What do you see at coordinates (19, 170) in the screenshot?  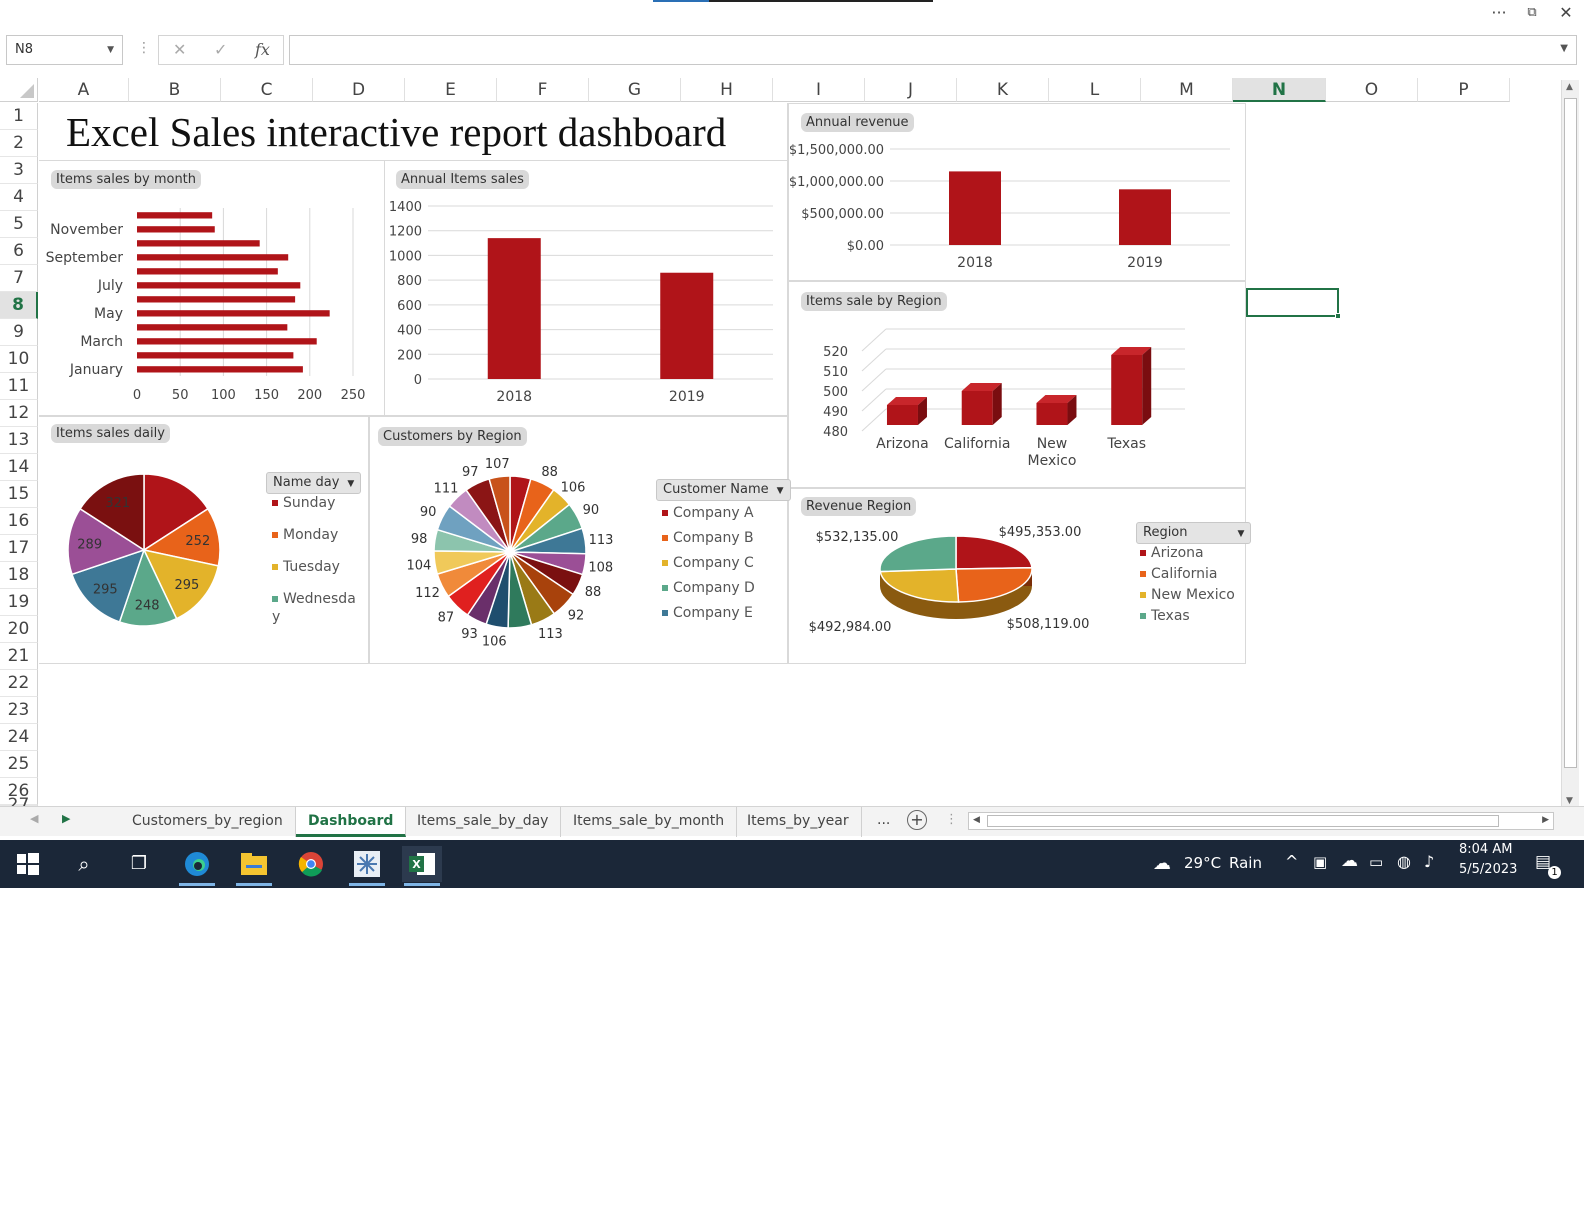 I see `row-header-3: 3` at bounding box center [19, 170].